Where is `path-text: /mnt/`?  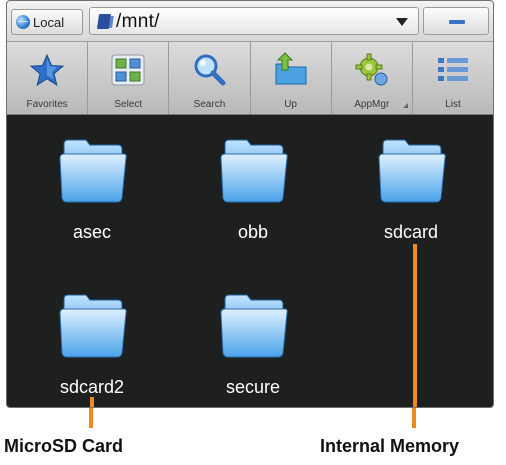 path-text: /mnt/ is located at coordinates (138, 21).